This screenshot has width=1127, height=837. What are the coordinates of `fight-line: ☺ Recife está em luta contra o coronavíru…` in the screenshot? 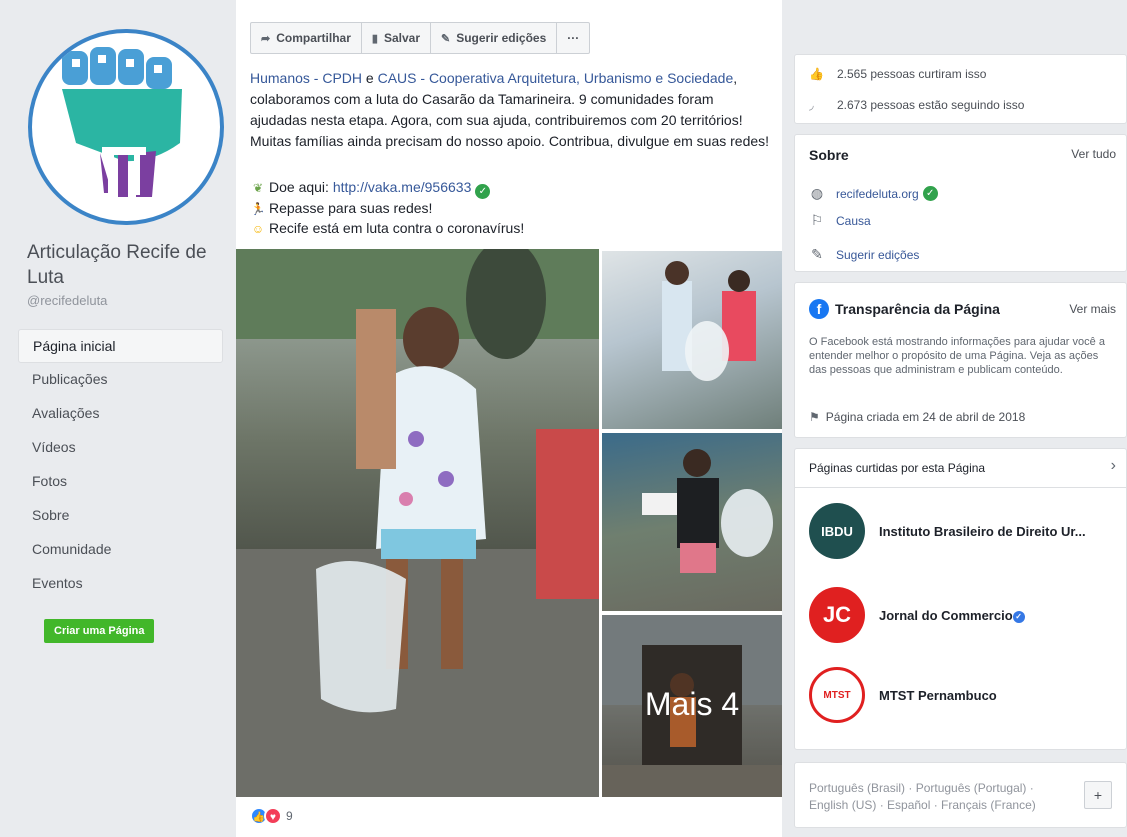 It's located at (387, 229).